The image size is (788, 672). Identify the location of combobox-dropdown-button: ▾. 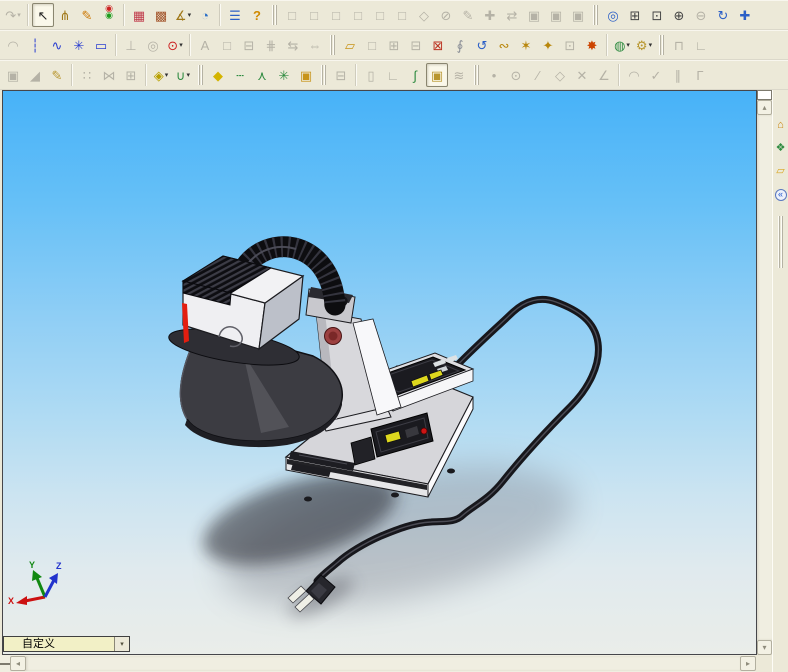
(121, 644).